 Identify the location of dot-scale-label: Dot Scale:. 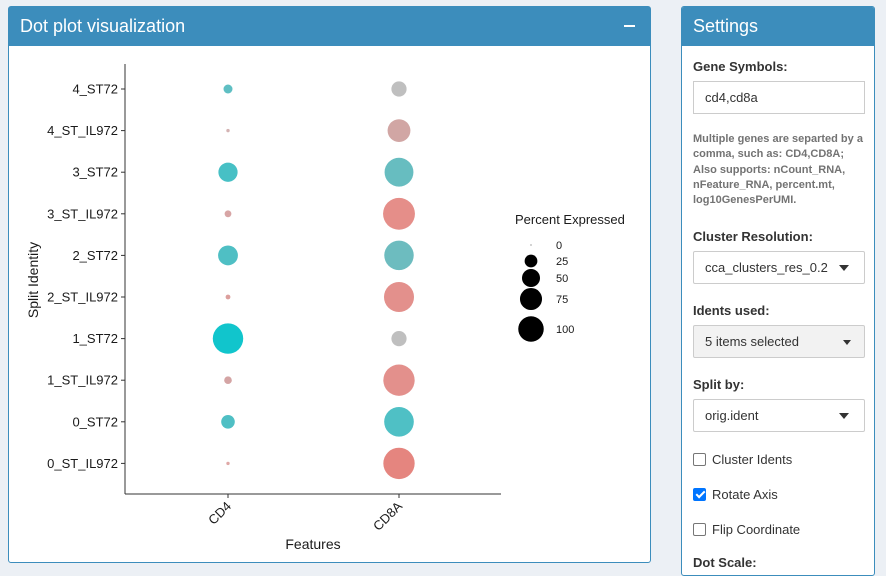
(725, 562).